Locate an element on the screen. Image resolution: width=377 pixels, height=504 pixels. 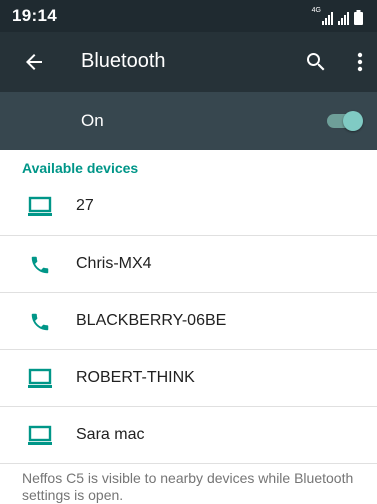
device-name: Sara mac is located at coordinates (110, 434).